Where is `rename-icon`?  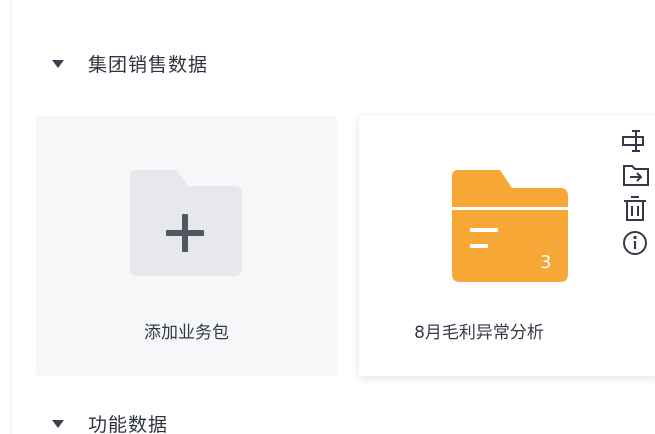 rename-icon is located at coordinates (636, 141).